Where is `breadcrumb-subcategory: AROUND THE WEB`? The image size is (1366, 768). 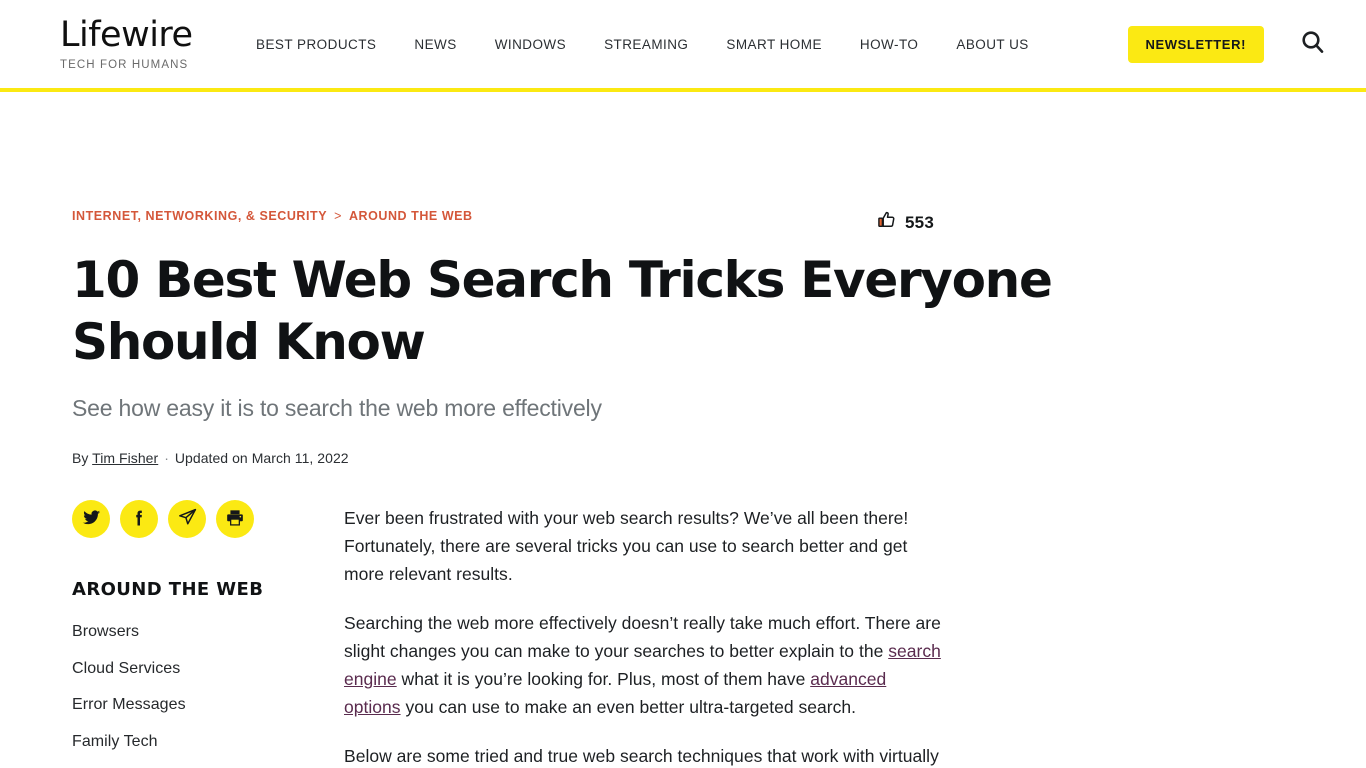 breadcrumb-subcategory: AROUND THE WEB is located at coordinates (411, 216).